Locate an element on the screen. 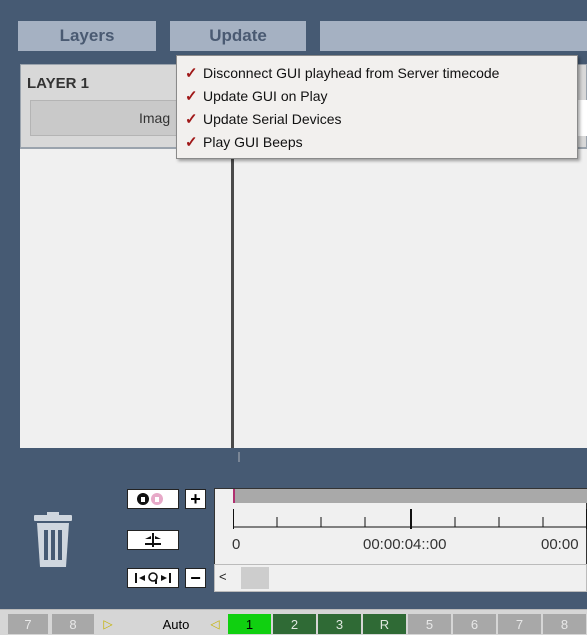 The image size is (587, 635). channel-button-5: 5 is located at coordinates (429, 624).